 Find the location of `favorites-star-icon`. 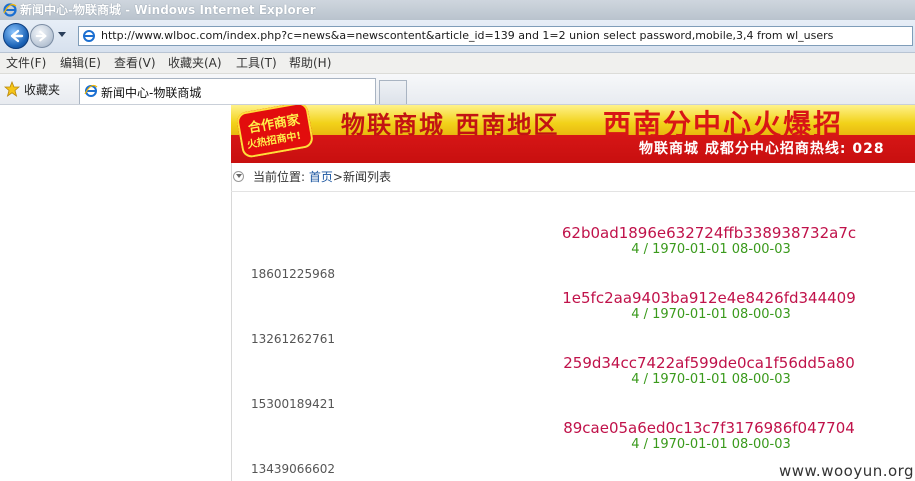

favorites-star-icon is located at coordinates (12, 89).